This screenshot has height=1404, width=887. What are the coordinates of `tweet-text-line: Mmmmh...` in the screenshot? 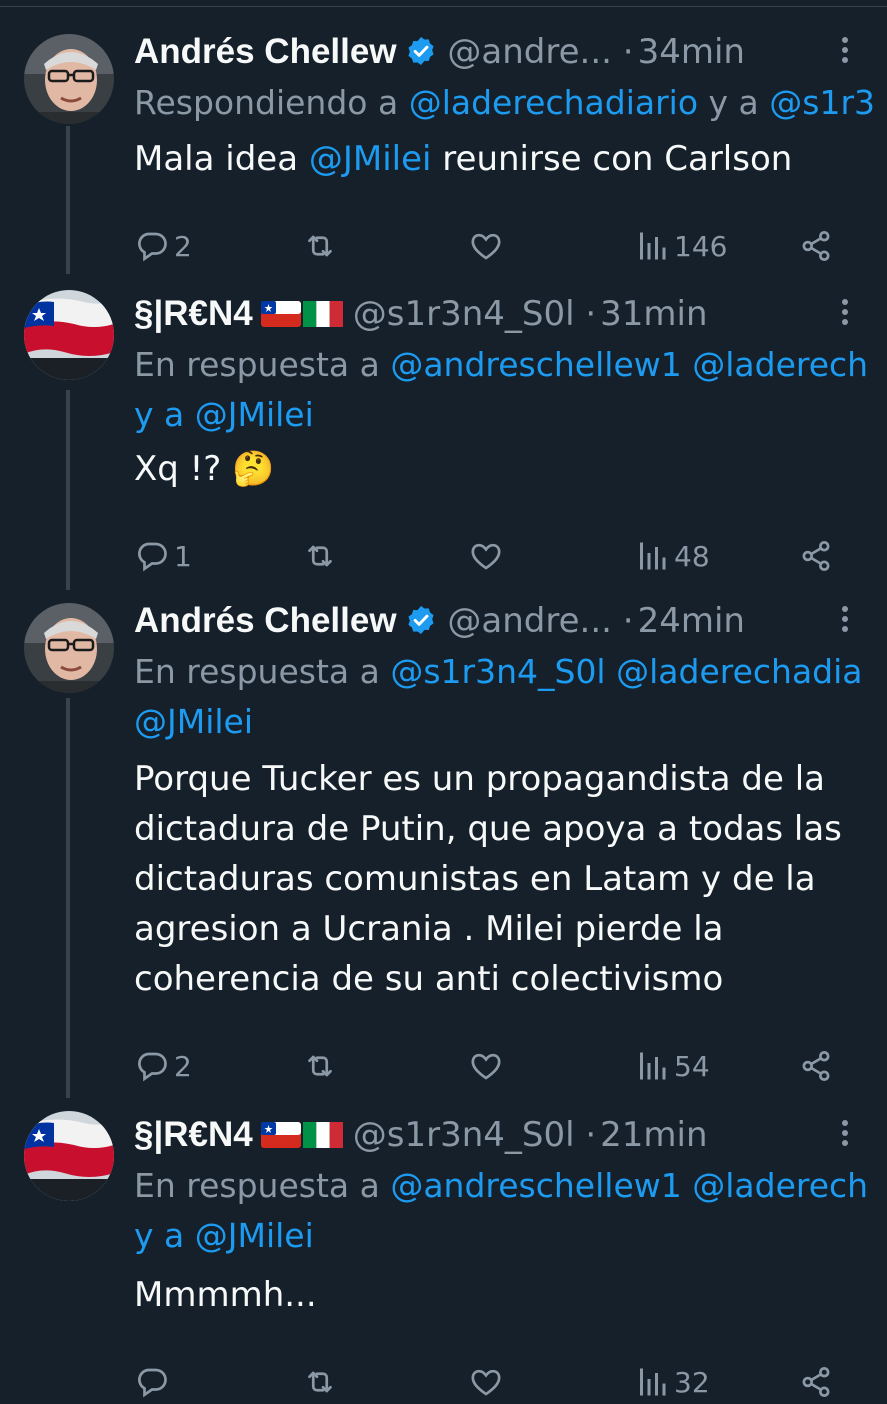 It's located at (499, 1295).